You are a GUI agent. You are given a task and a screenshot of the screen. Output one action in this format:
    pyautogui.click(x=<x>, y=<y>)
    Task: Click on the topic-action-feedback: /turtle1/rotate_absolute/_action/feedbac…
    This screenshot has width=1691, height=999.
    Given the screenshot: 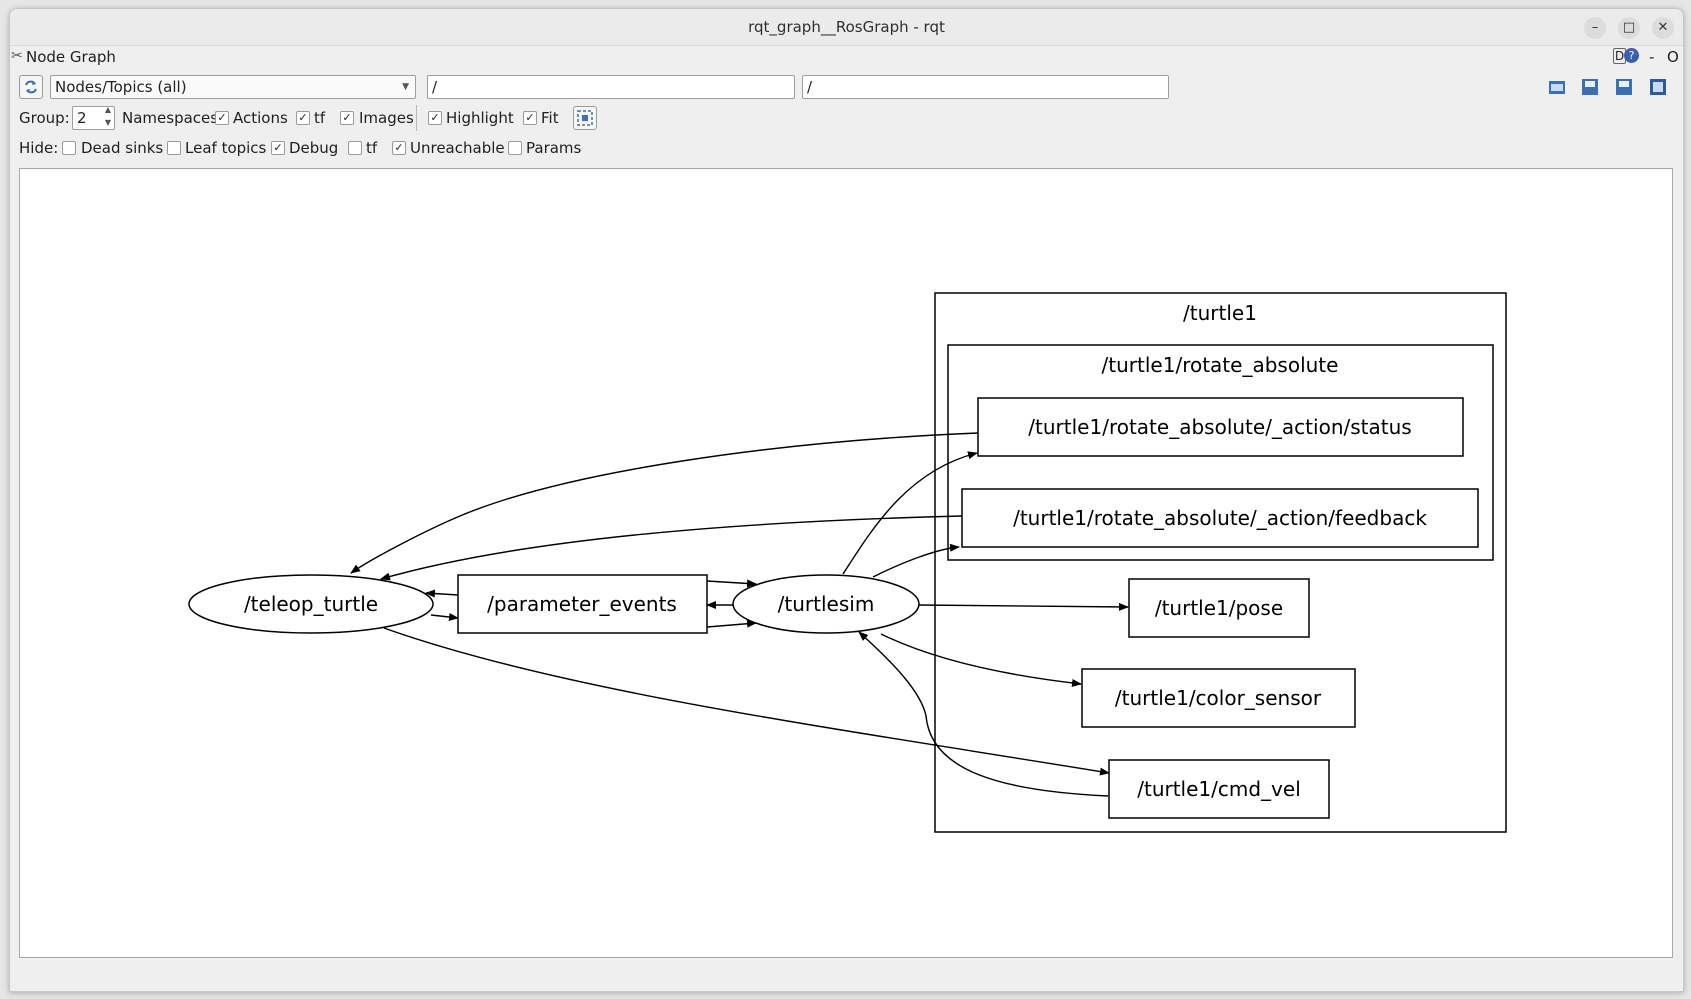 What is the action you would take?
    pyautogui.click(x=1220, y=518)
    